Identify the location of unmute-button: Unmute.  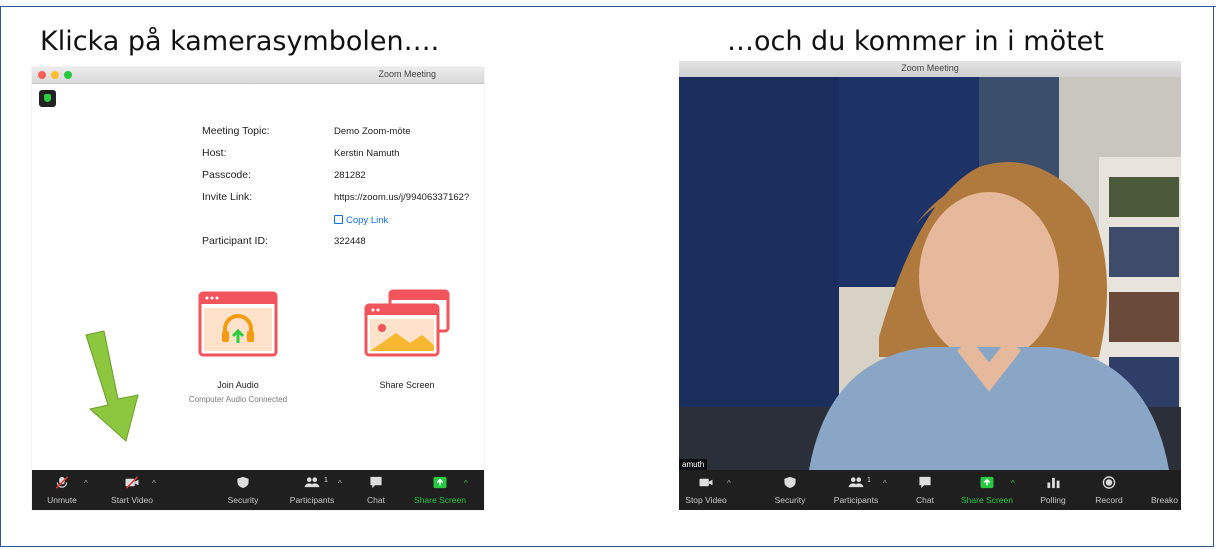
(62, 490).